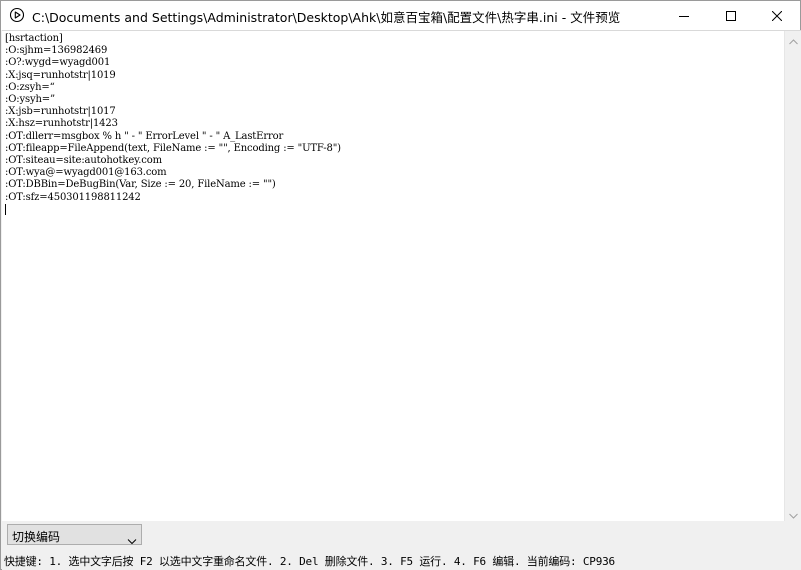 The height and width of the screenshot is (570, 801). I want to click on text-caret, so click(393, 210).